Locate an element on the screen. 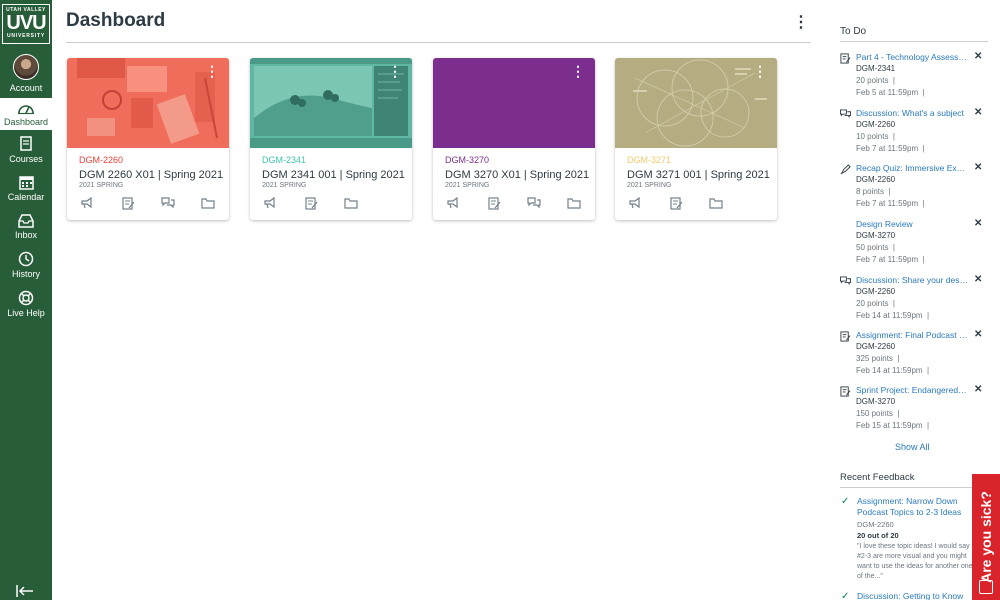  course-name: DGM 2341 001 | Spring 2021 is located at coordinates (333, 175).